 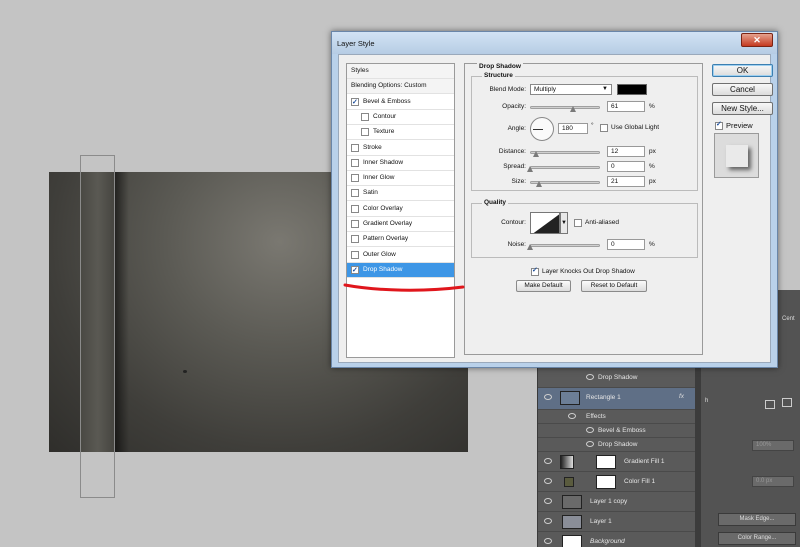 What do you see at coordinates (539, 184) in the screenshot?
I see `size-slider-thumb` at bounding box center [539, 184].